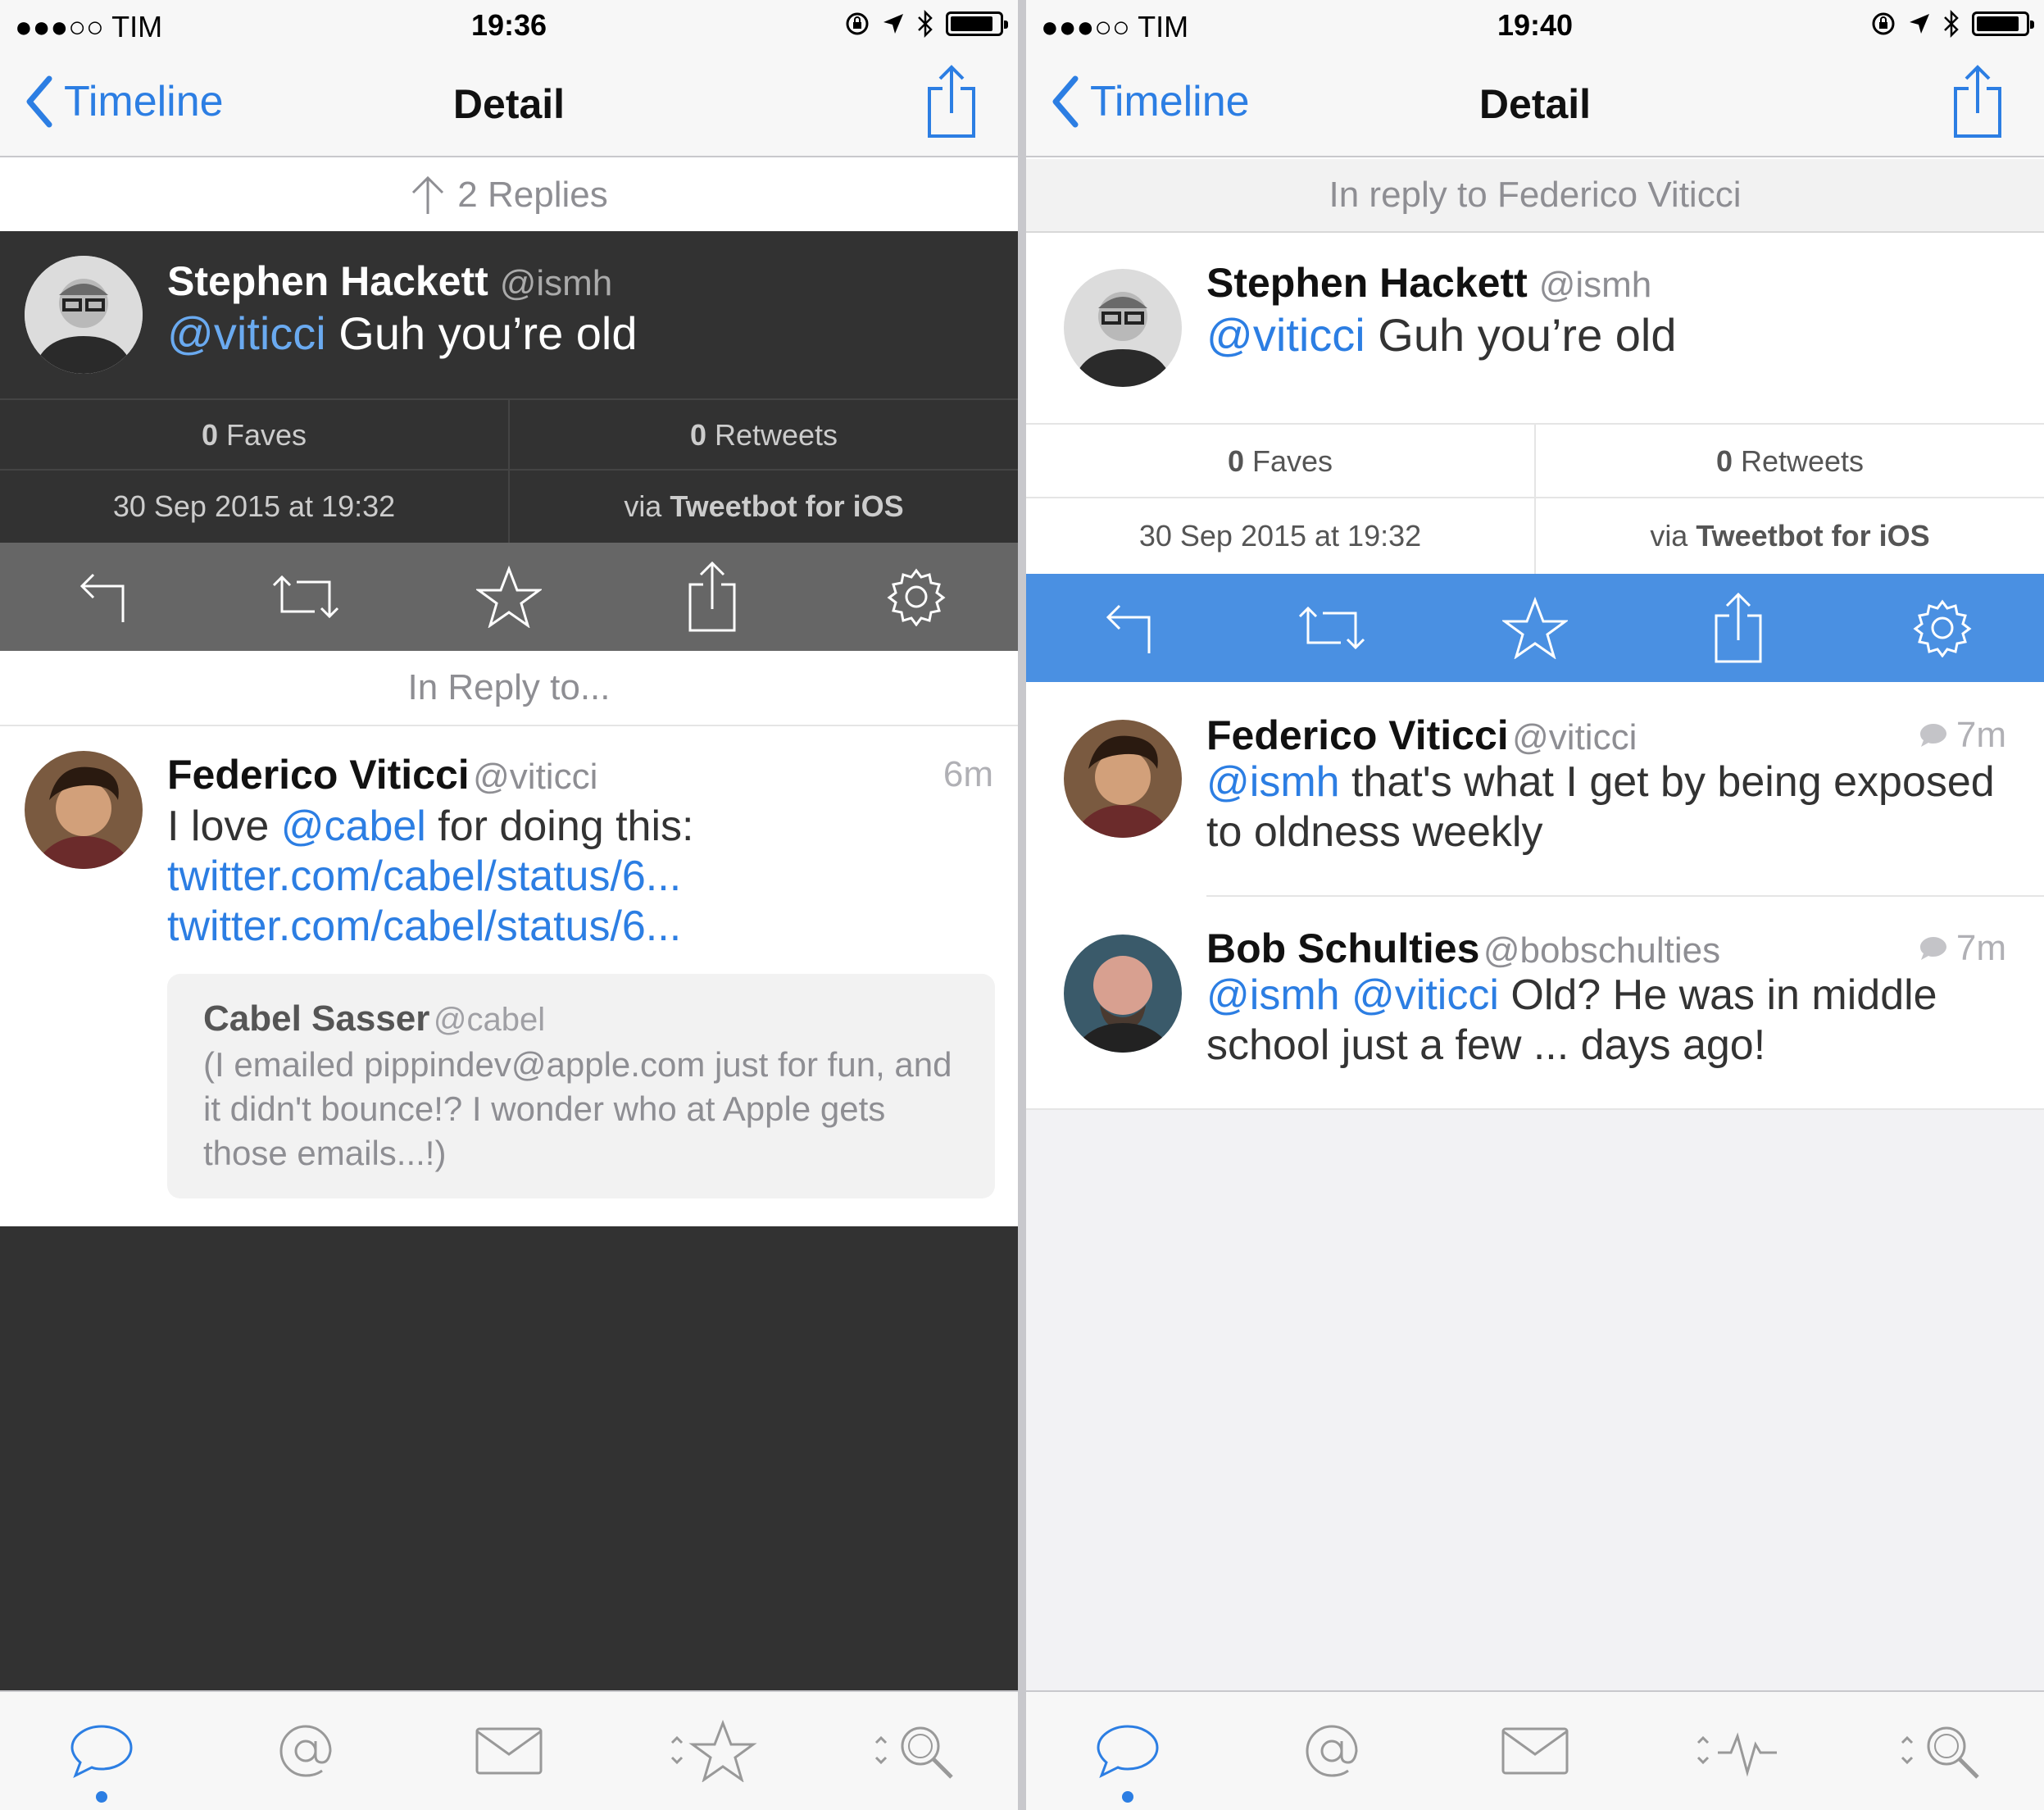  What do you see at coordinates (1288, 461) in the screenshot?
I see `faves-label: Faves` at bounding box center [1288, 461].